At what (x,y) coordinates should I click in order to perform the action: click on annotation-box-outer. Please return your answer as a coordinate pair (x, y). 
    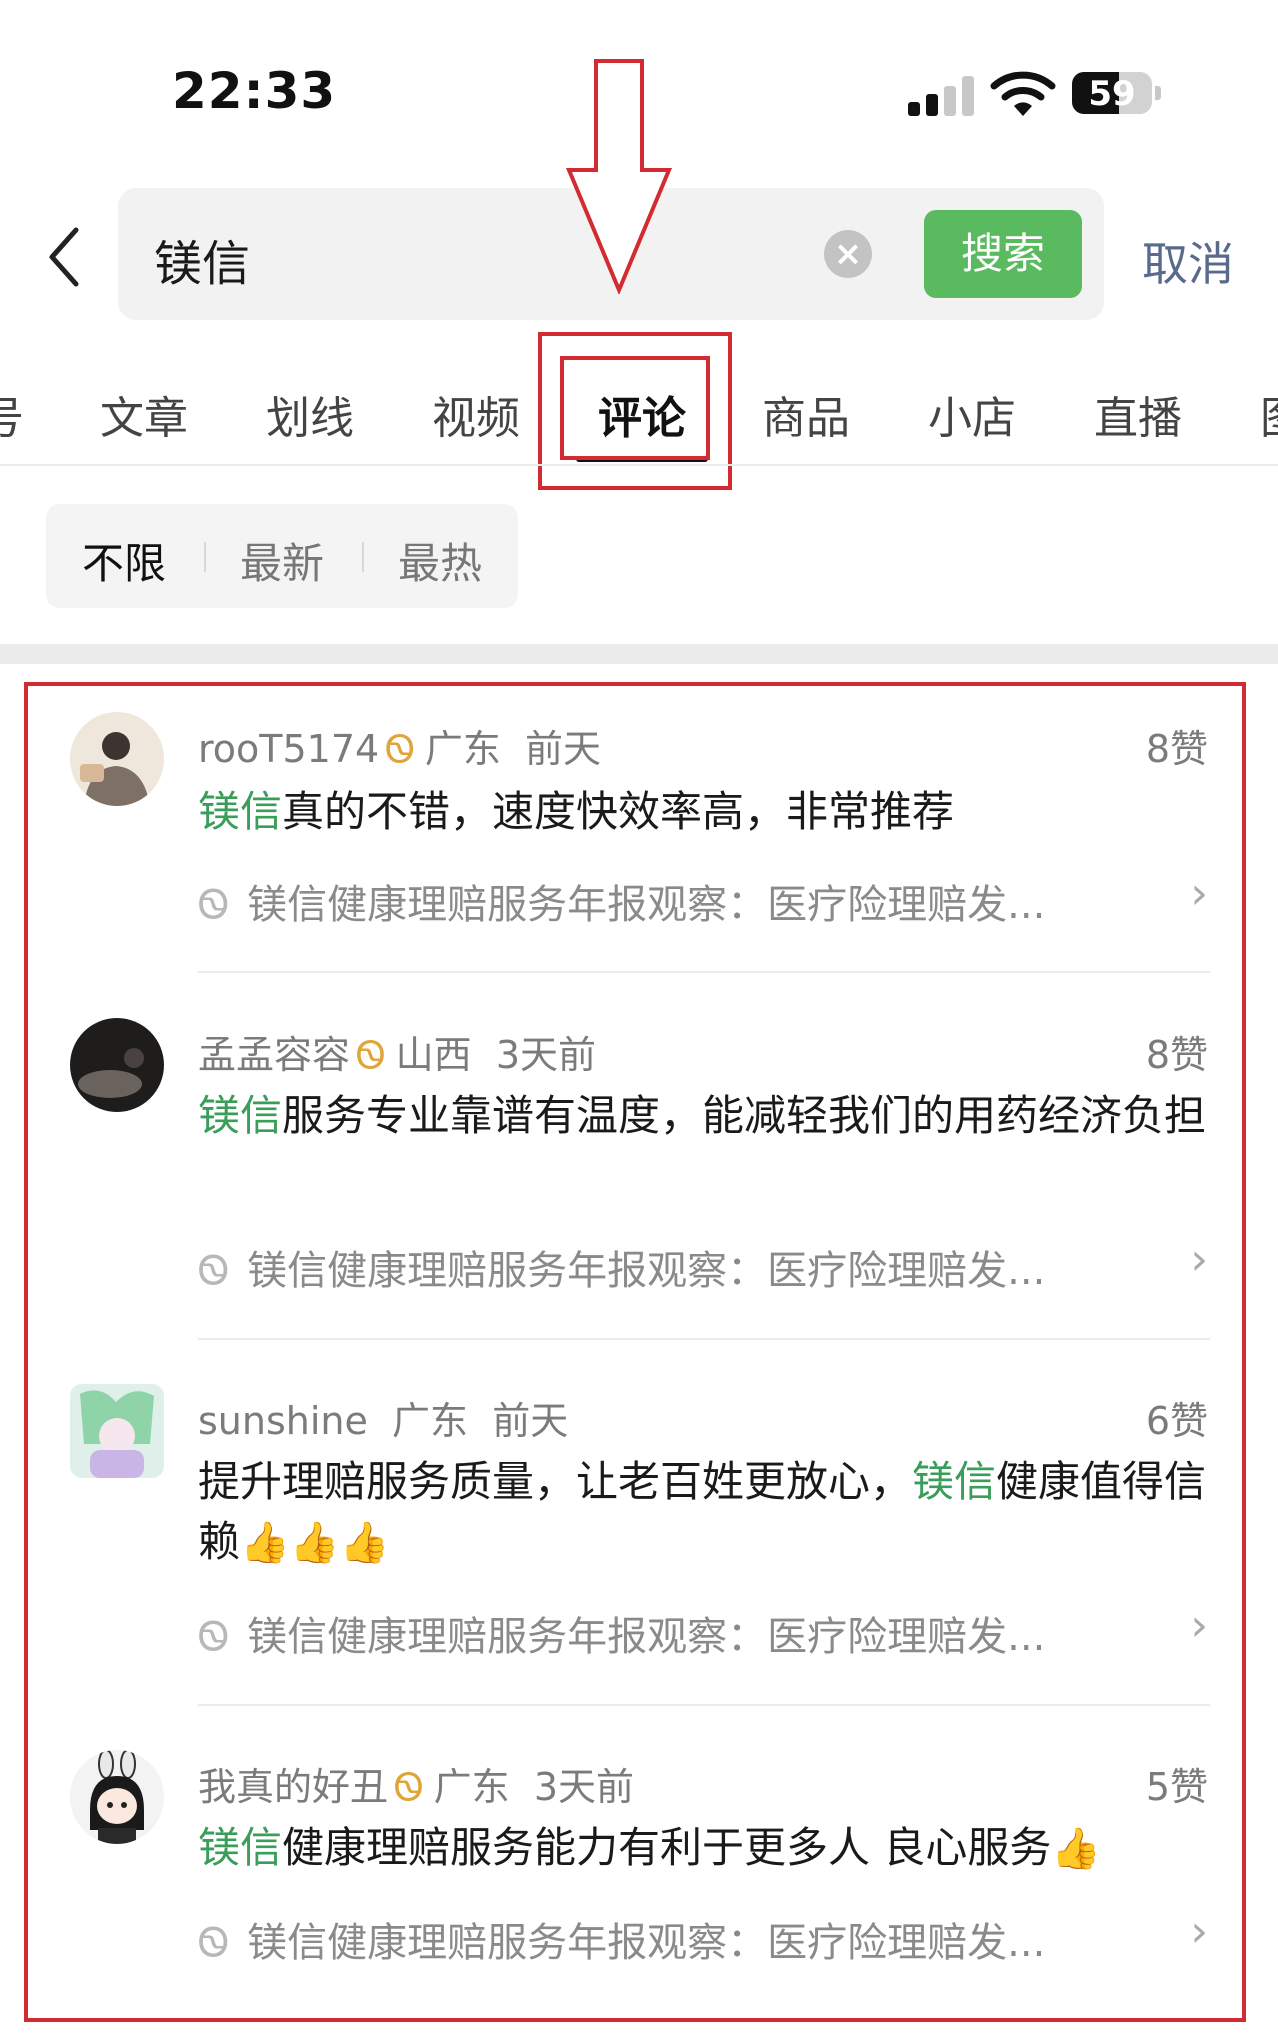
    Looking at the image, I should click on (635, 411).